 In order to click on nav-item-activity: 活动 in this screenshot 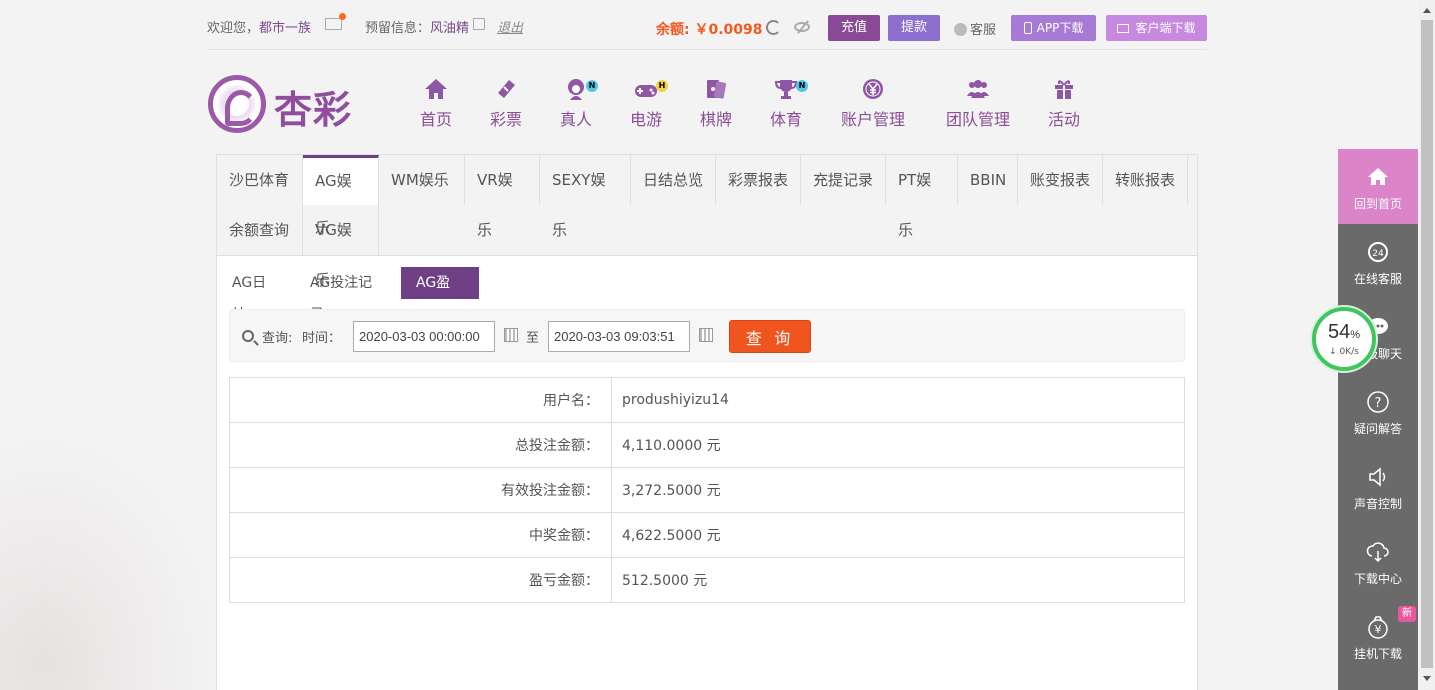, I will do `click(1064, 104)`.